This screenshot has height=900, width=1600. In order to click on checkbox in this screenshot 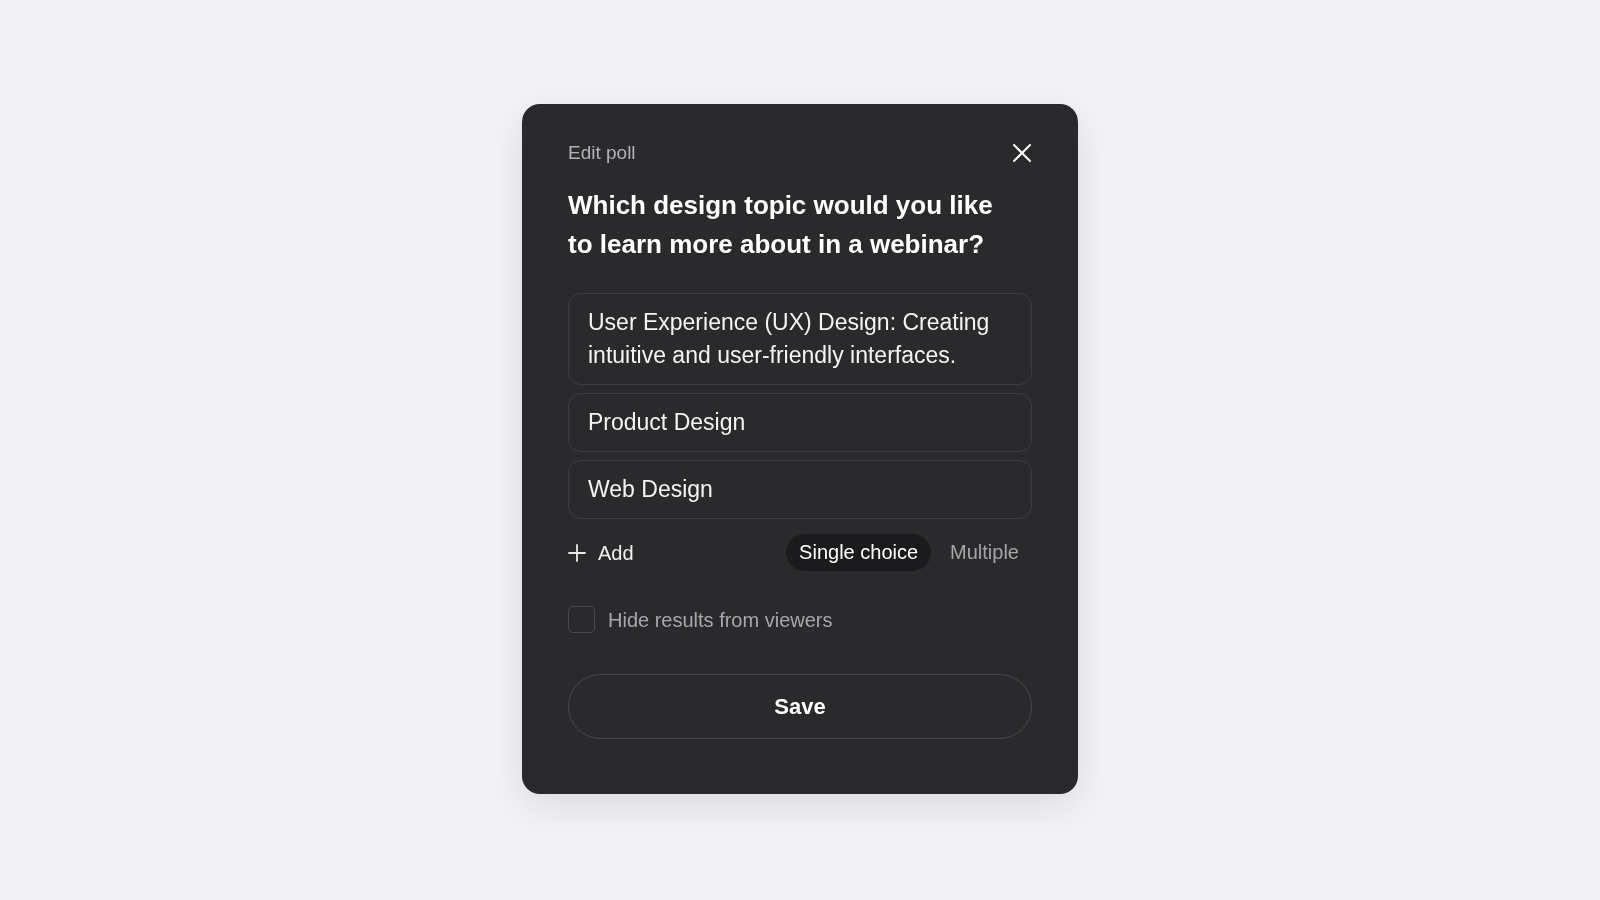, I will do `click(581, 619)`.